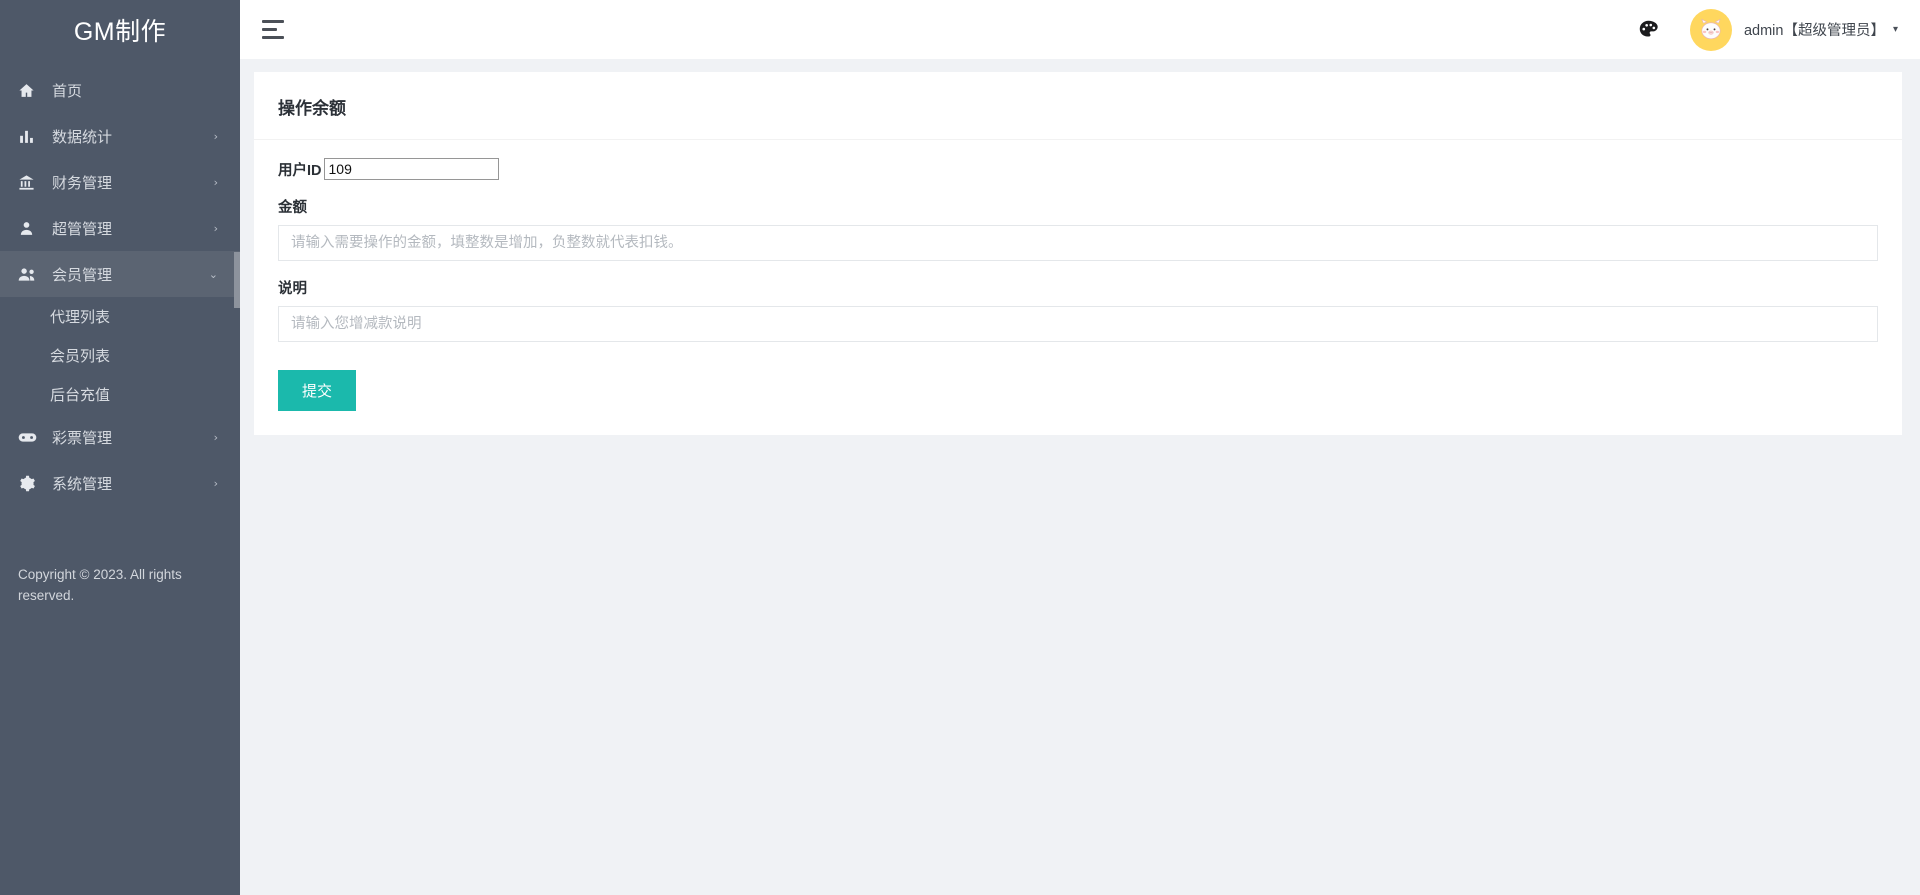 The image size is (1920, 895). I want to click on sidebar-subitem-member-list: 会员列表, so click(120, 355).